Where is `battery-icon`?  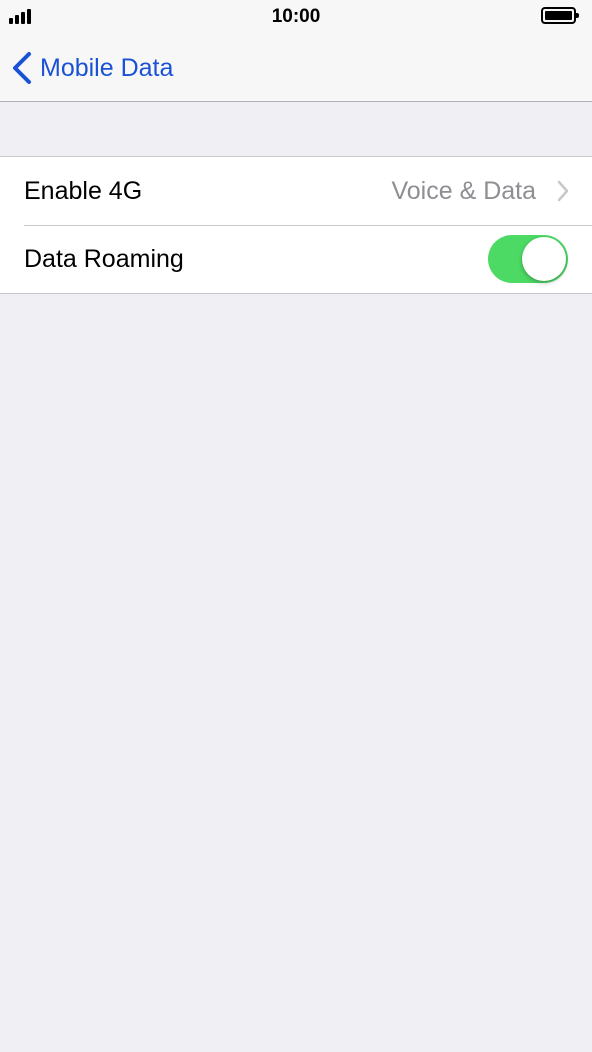
battery-icon is located at coordinates (560, 15).